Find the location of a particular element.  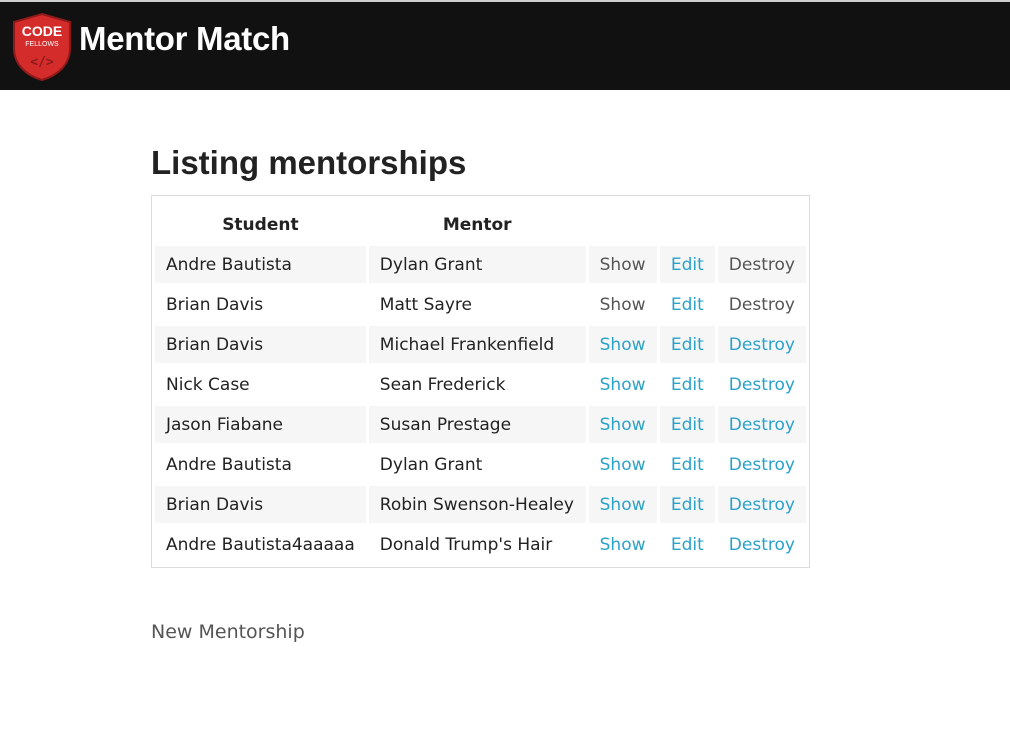

student-cell: Nick Case is located at coordinates (208, 384).